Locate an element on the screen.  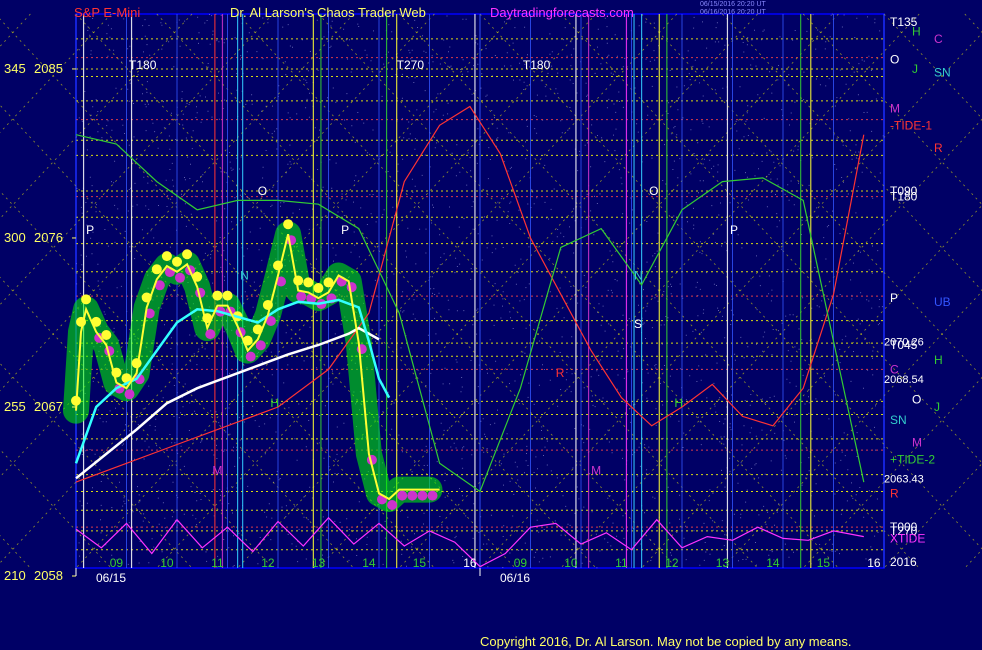
right-label: UB is located at coordinates (942, 302).